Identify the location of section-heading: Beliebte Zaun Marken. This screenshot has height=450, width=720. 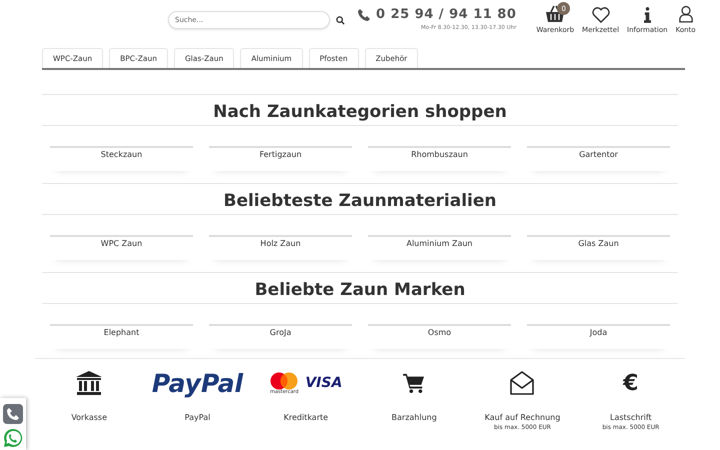
(360, 288).